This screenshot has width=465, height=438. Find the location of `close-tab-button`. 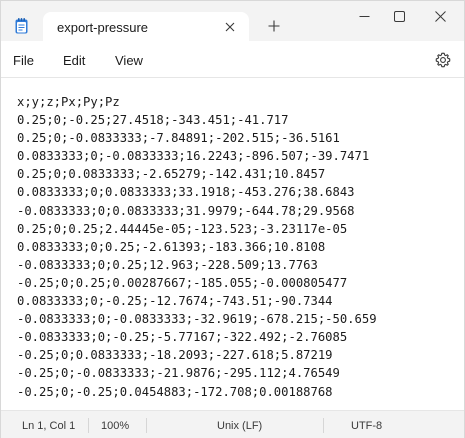

close-tab-button is located at coordinates (230, 27).